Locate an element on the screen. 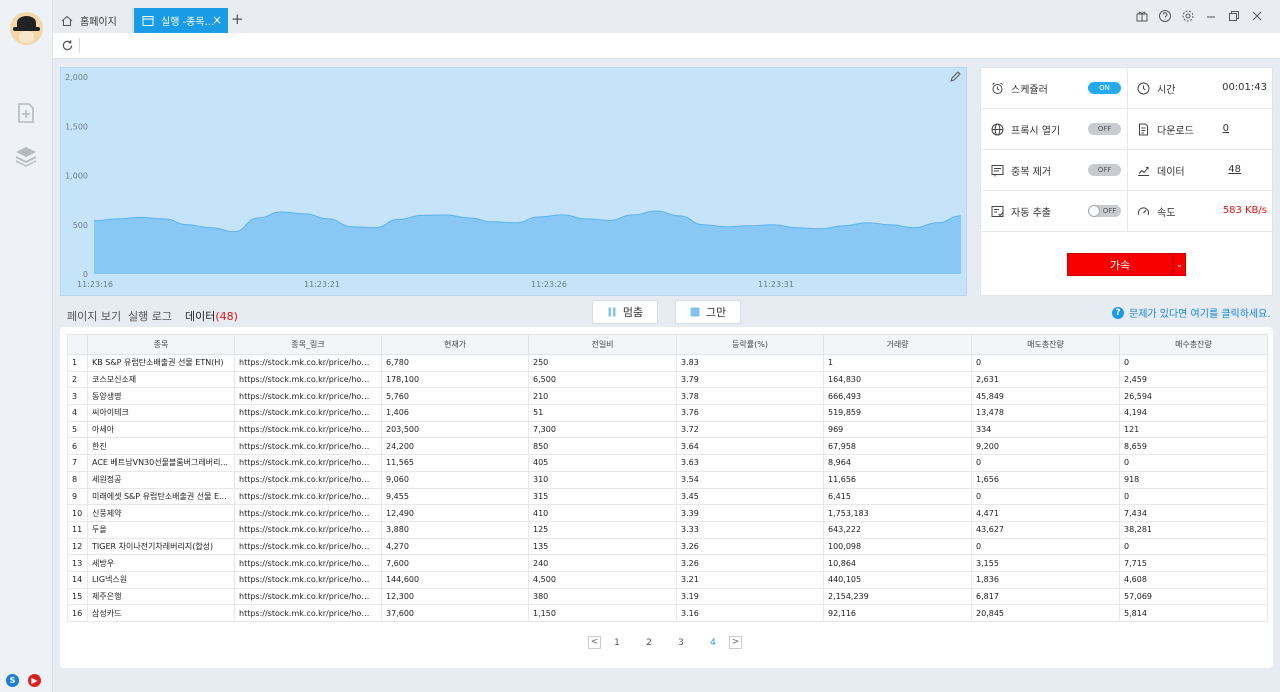 Image resolution: width=1280 pixels, height=692 pixels. help-circle-icon is located at coordinates (1165, 16).